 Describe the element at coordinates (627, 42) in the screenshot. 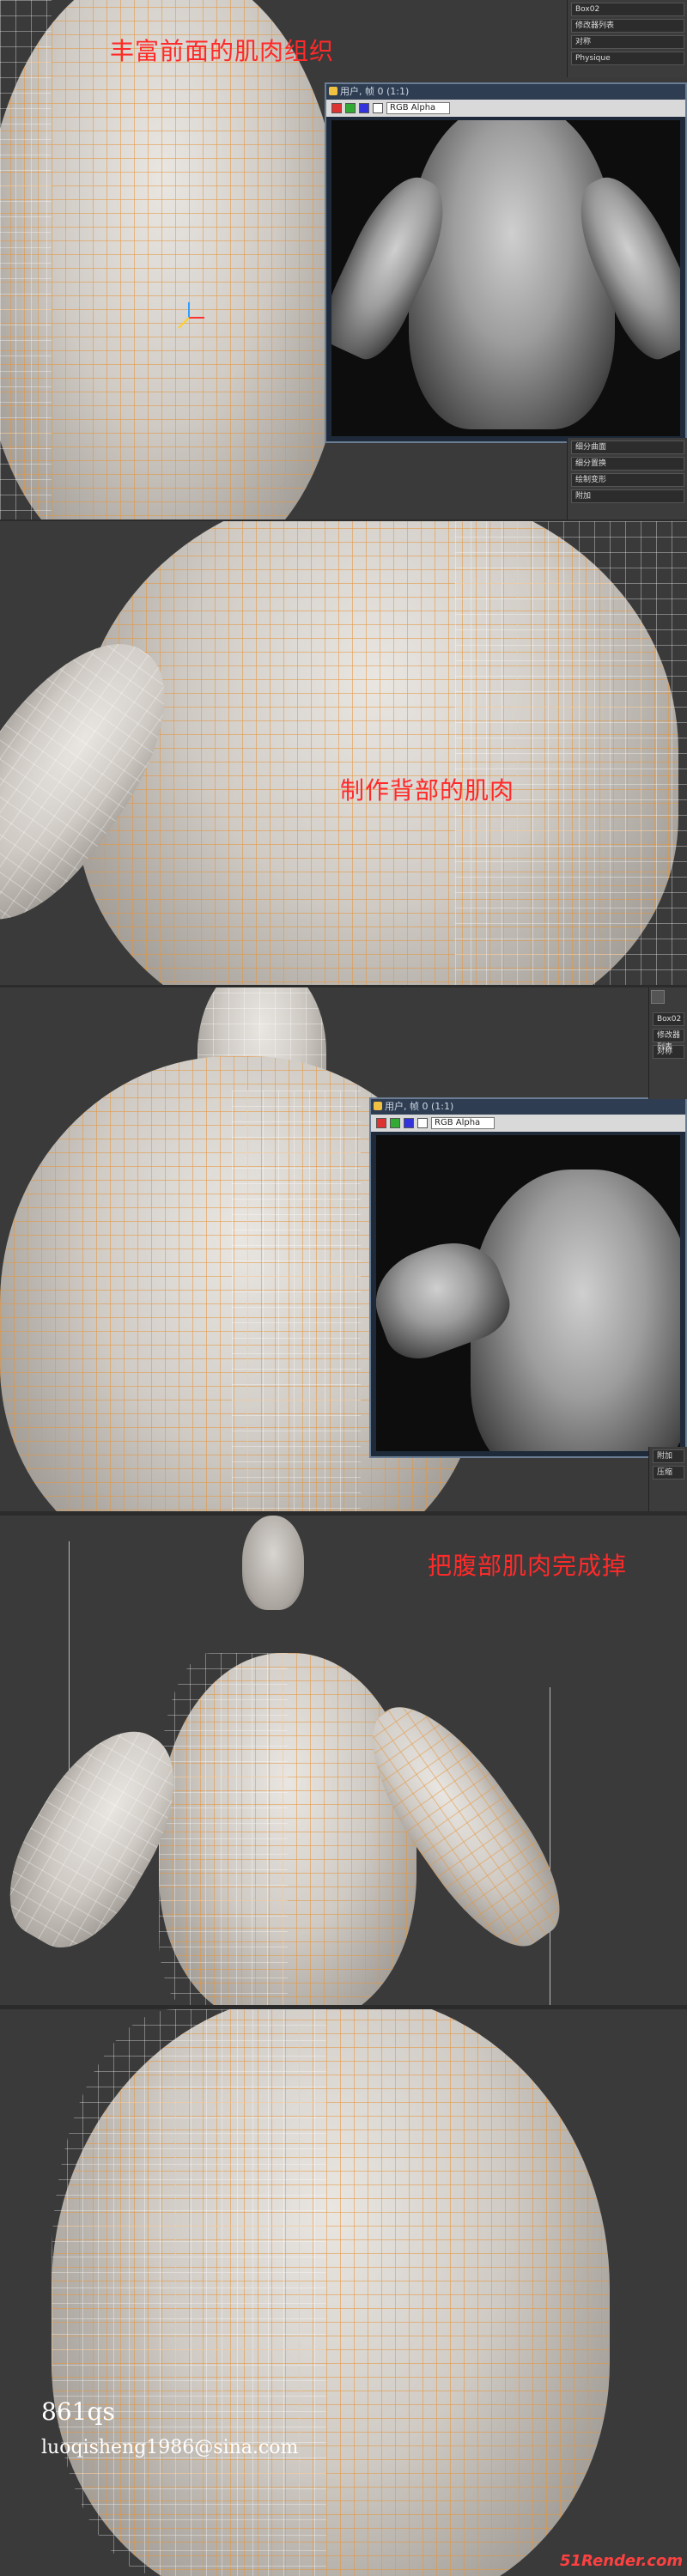

I see `modifier-symmetry: 对称` at that location.